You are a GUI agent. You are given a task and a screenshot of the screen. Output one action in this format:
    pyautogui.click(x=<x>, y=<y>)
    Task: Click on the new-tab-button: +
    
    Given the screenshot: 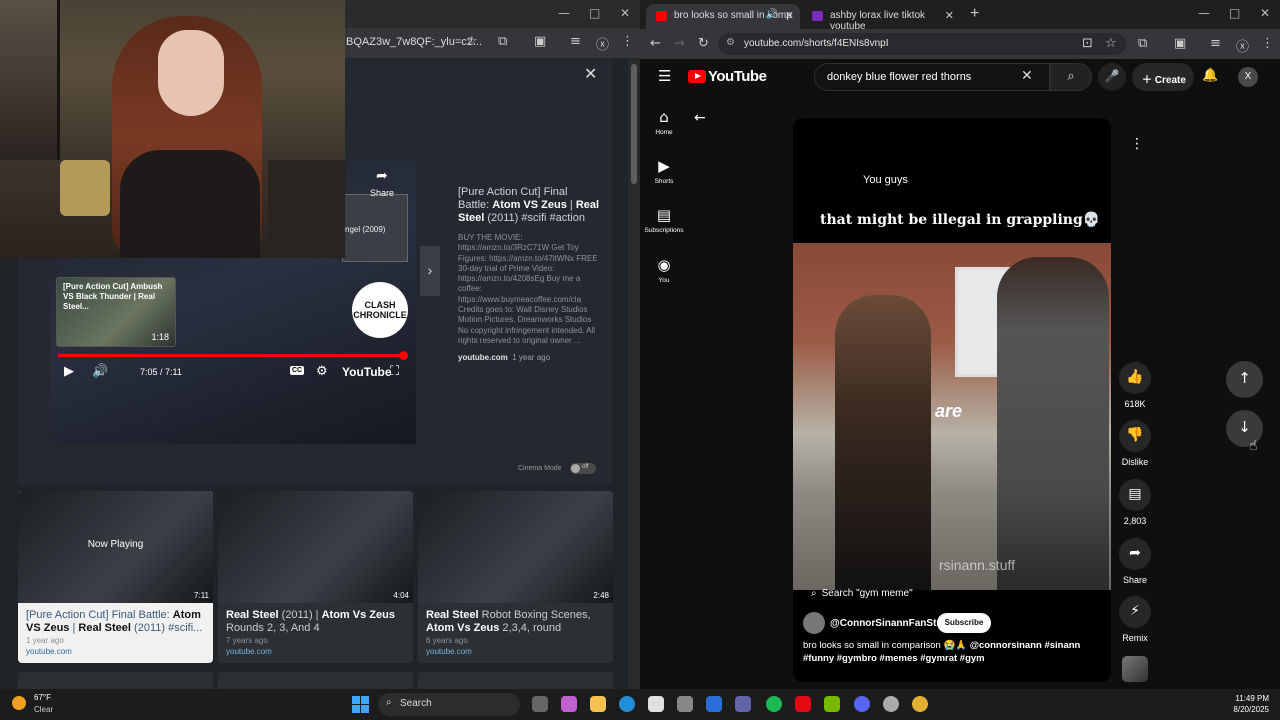 What is the action you would take?
    pyautogui.click(x=974, y=14)
    